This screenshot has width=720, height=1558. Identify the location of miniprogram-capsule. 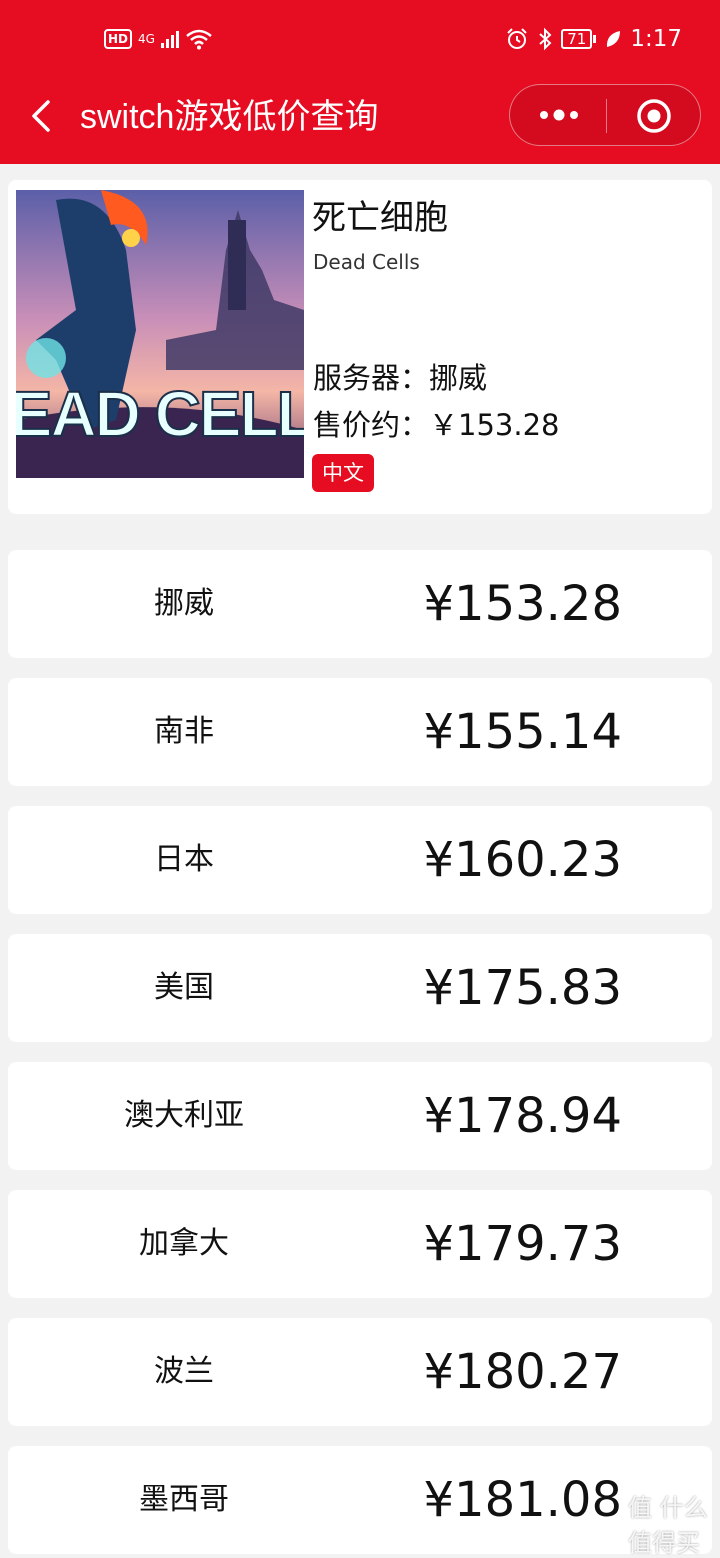
(605, 115).